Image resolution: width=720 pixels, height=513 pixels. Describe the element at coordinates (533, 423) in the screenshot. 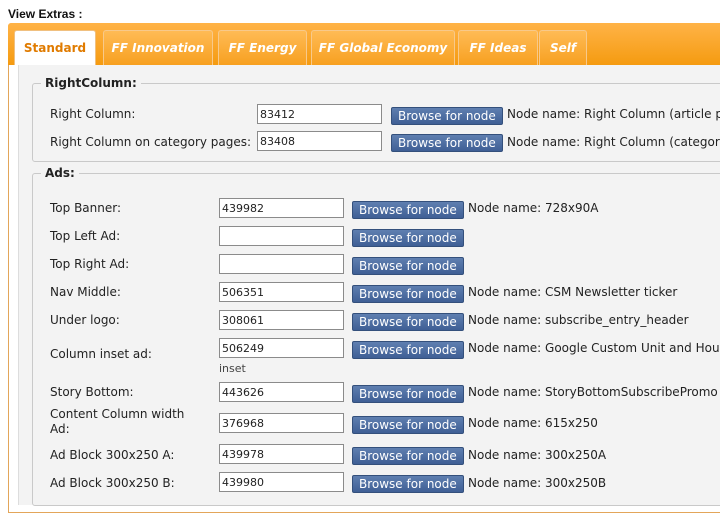

I see `node-name-text: Node name: 615x250` at that location.